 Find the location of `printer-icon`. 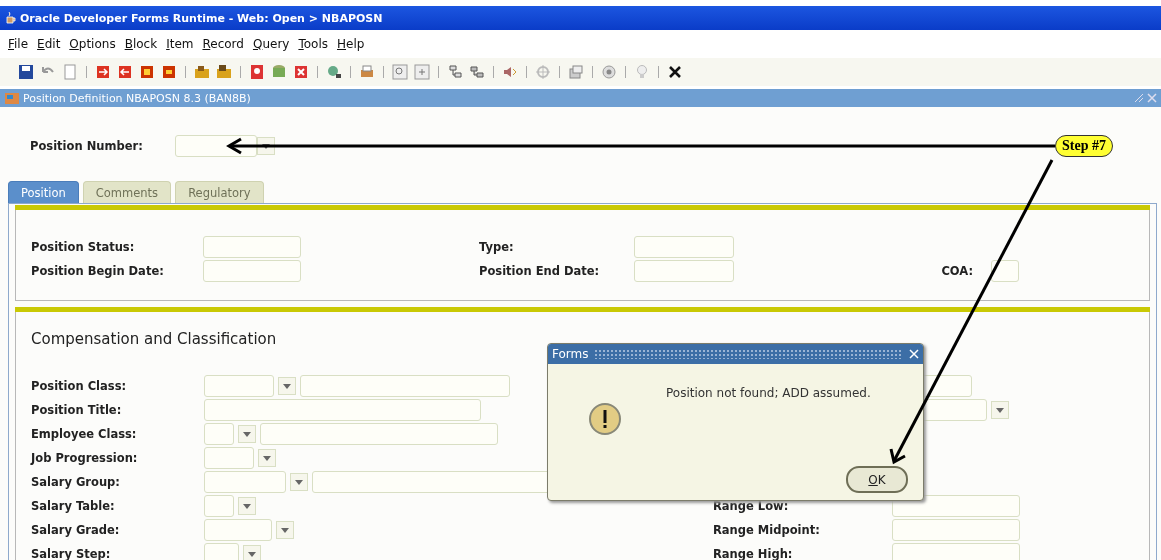

printer-icon is located at coordinates (367, 72).